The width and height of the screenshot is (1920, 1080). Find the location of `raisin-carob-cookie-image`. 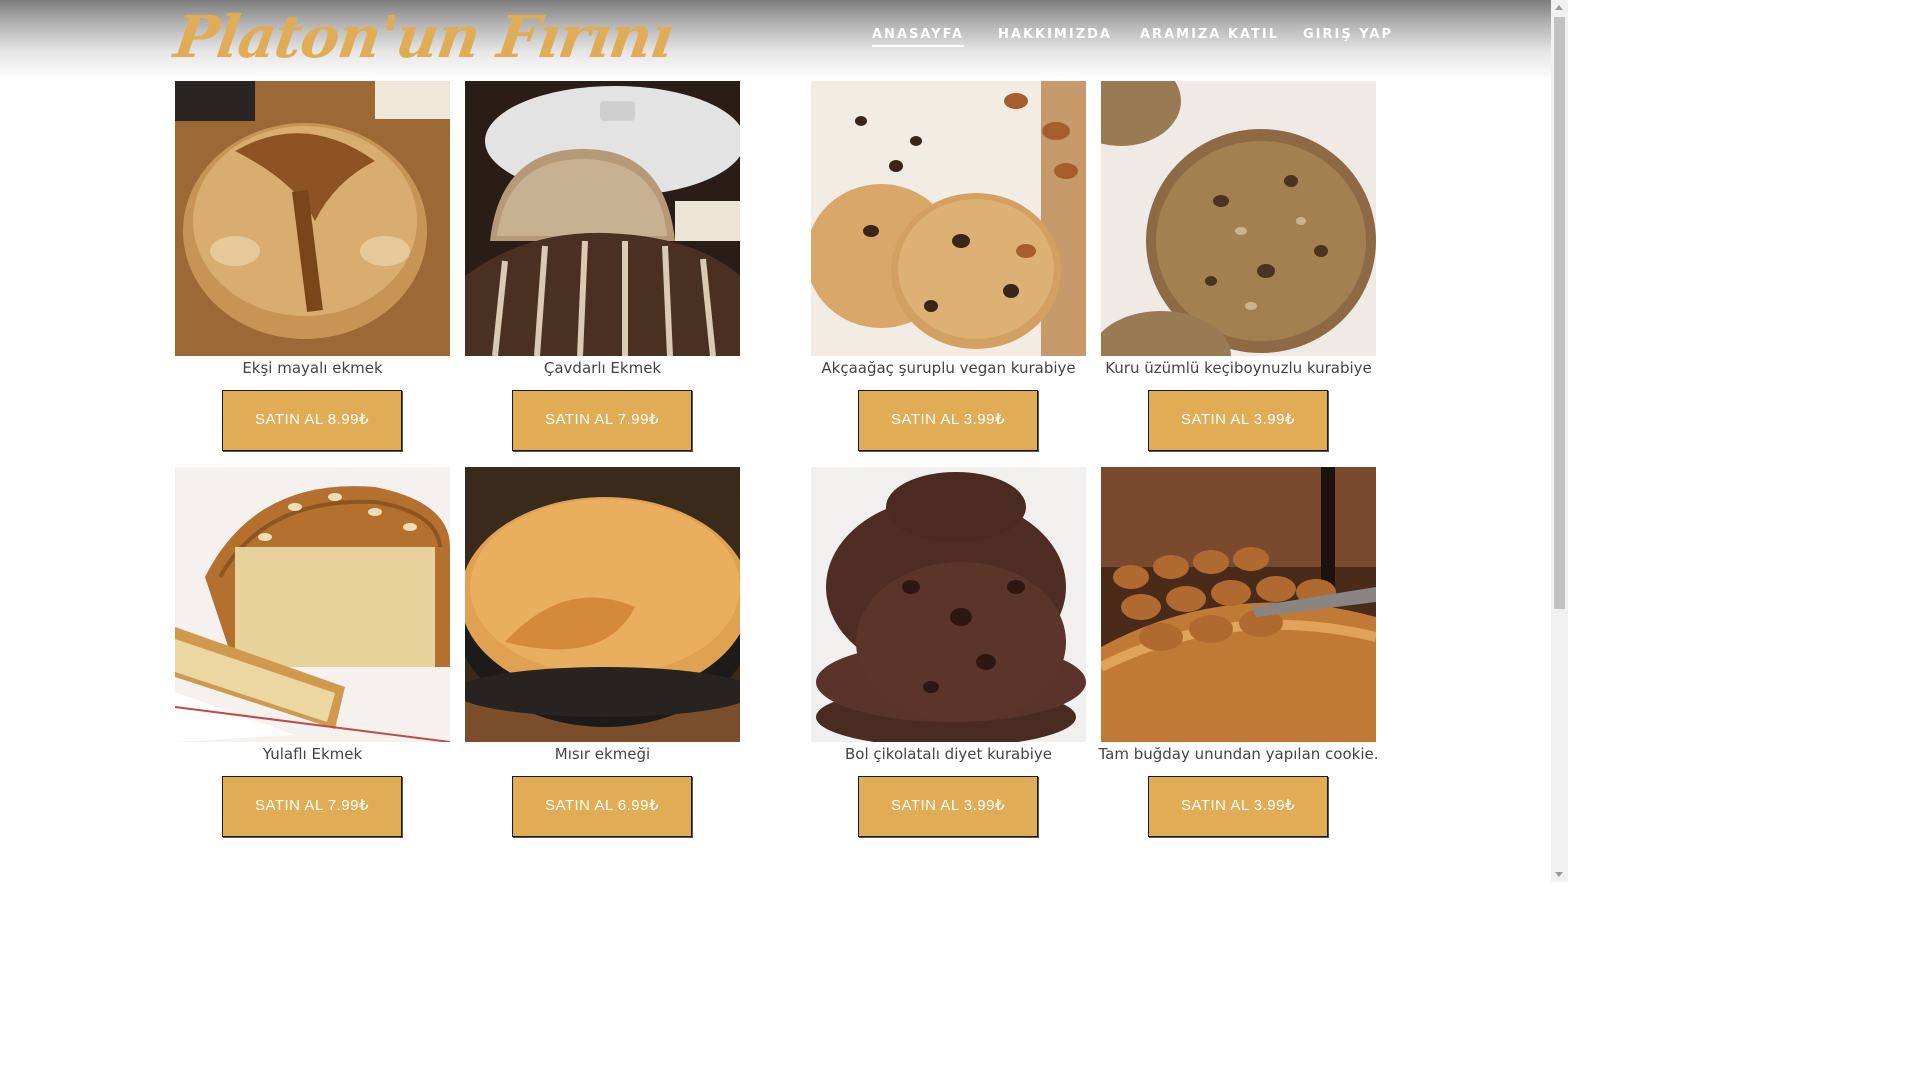

raisin-carob-cookie-image is located at coordinates (1238, 218).